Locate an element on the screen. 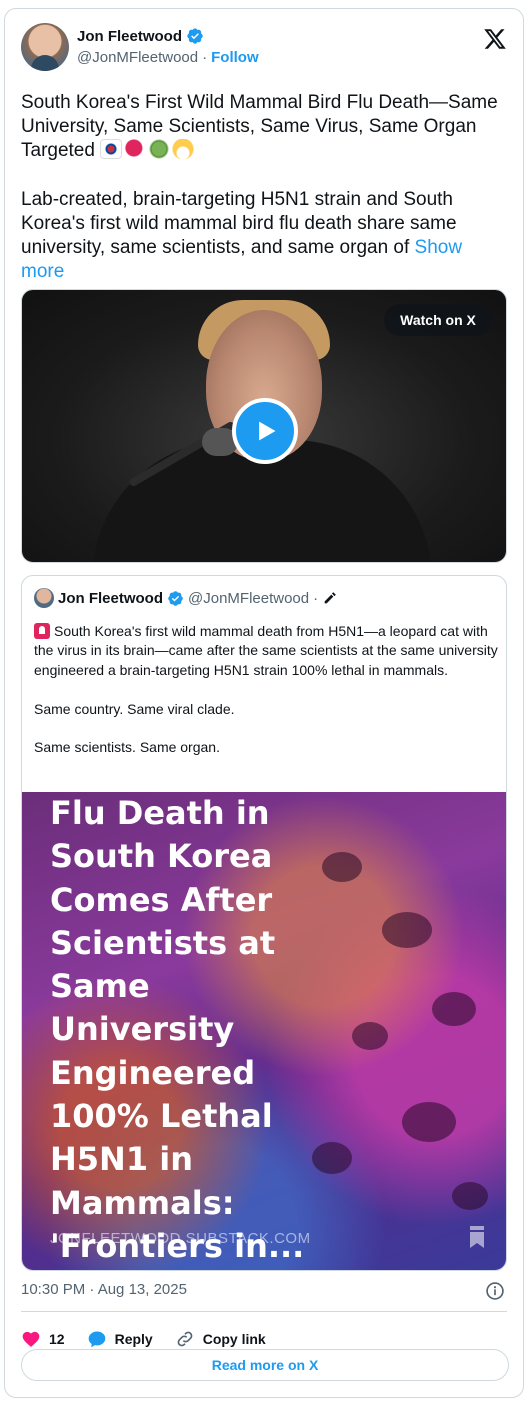 The height and width of the screenshot is (1404, 530). quoted-author-handle: @JonMFleetwood is located at coordinates (249, 598).